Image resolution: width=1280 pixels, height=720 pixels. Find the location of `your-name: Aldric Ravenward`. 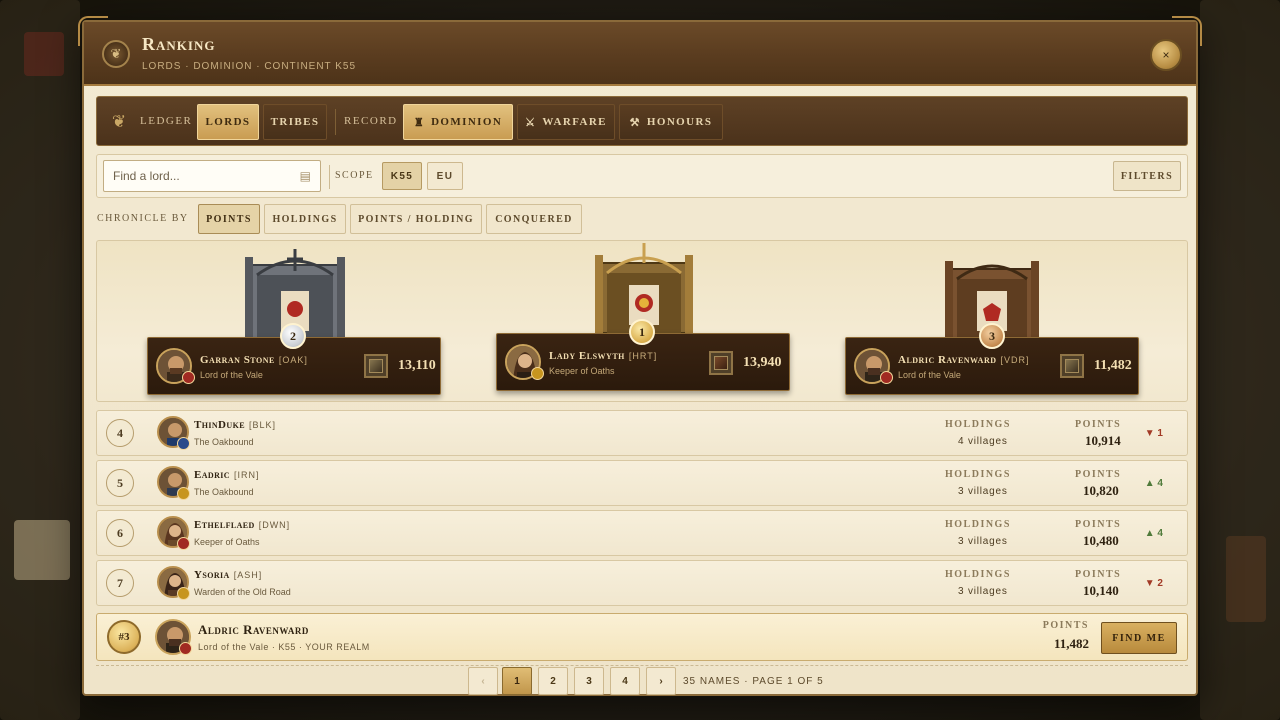

your-name: Aldric Ravenward is located at coordinates (253, 629).